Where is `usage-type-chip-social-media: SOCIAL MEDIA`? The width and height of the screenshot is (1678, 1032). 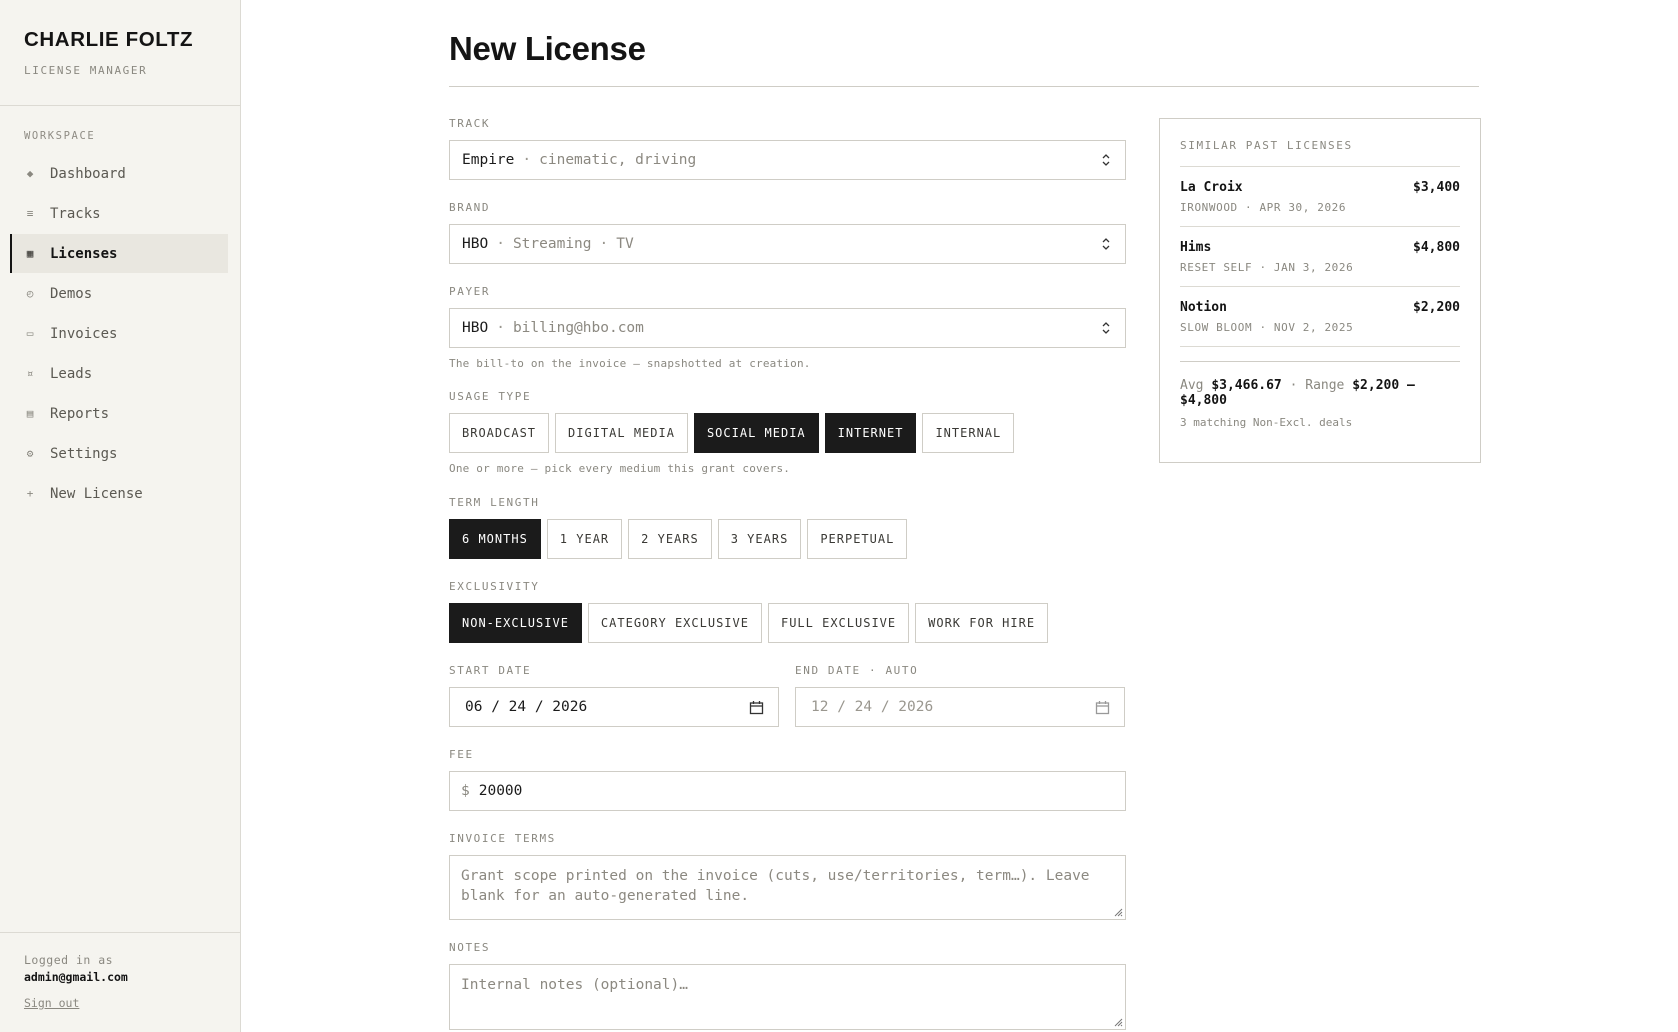
usage-type-chip-social-media: SOCIAL MEDIA is located at coordinates (756, 433).